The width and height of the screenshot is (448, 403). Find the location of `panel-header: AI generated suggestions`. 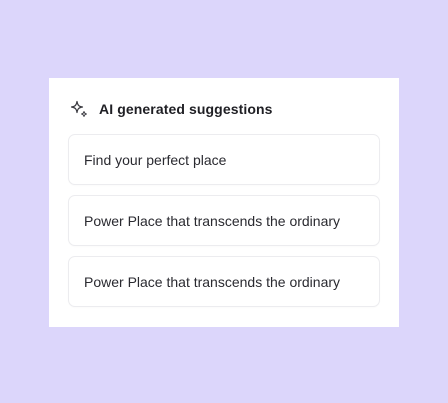

panel-header: AI generated suggestions is located at coordinates (171, 109).